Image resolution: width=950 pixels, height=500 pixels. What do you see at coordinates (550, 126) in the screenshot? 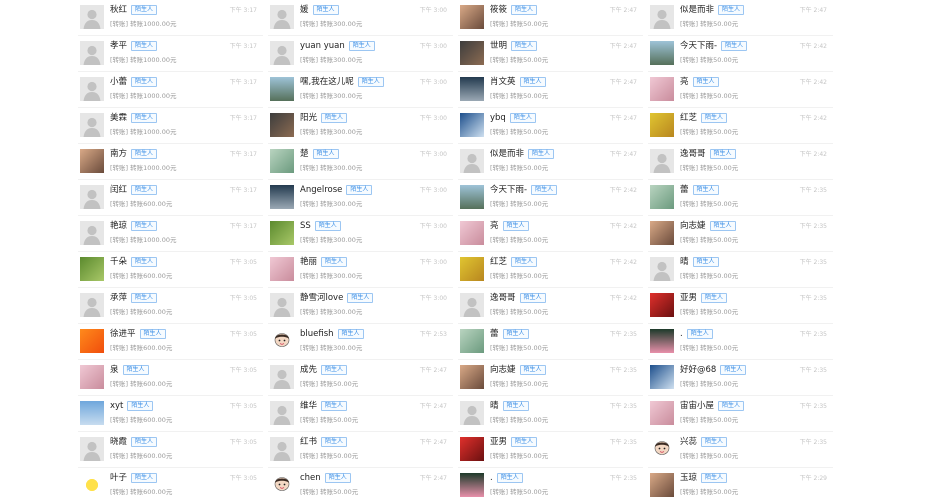
I see `chat-list-item: ybq 陌生人 [转账] 转账50.00元 下午 2:47` at bounding box center [550, 126].